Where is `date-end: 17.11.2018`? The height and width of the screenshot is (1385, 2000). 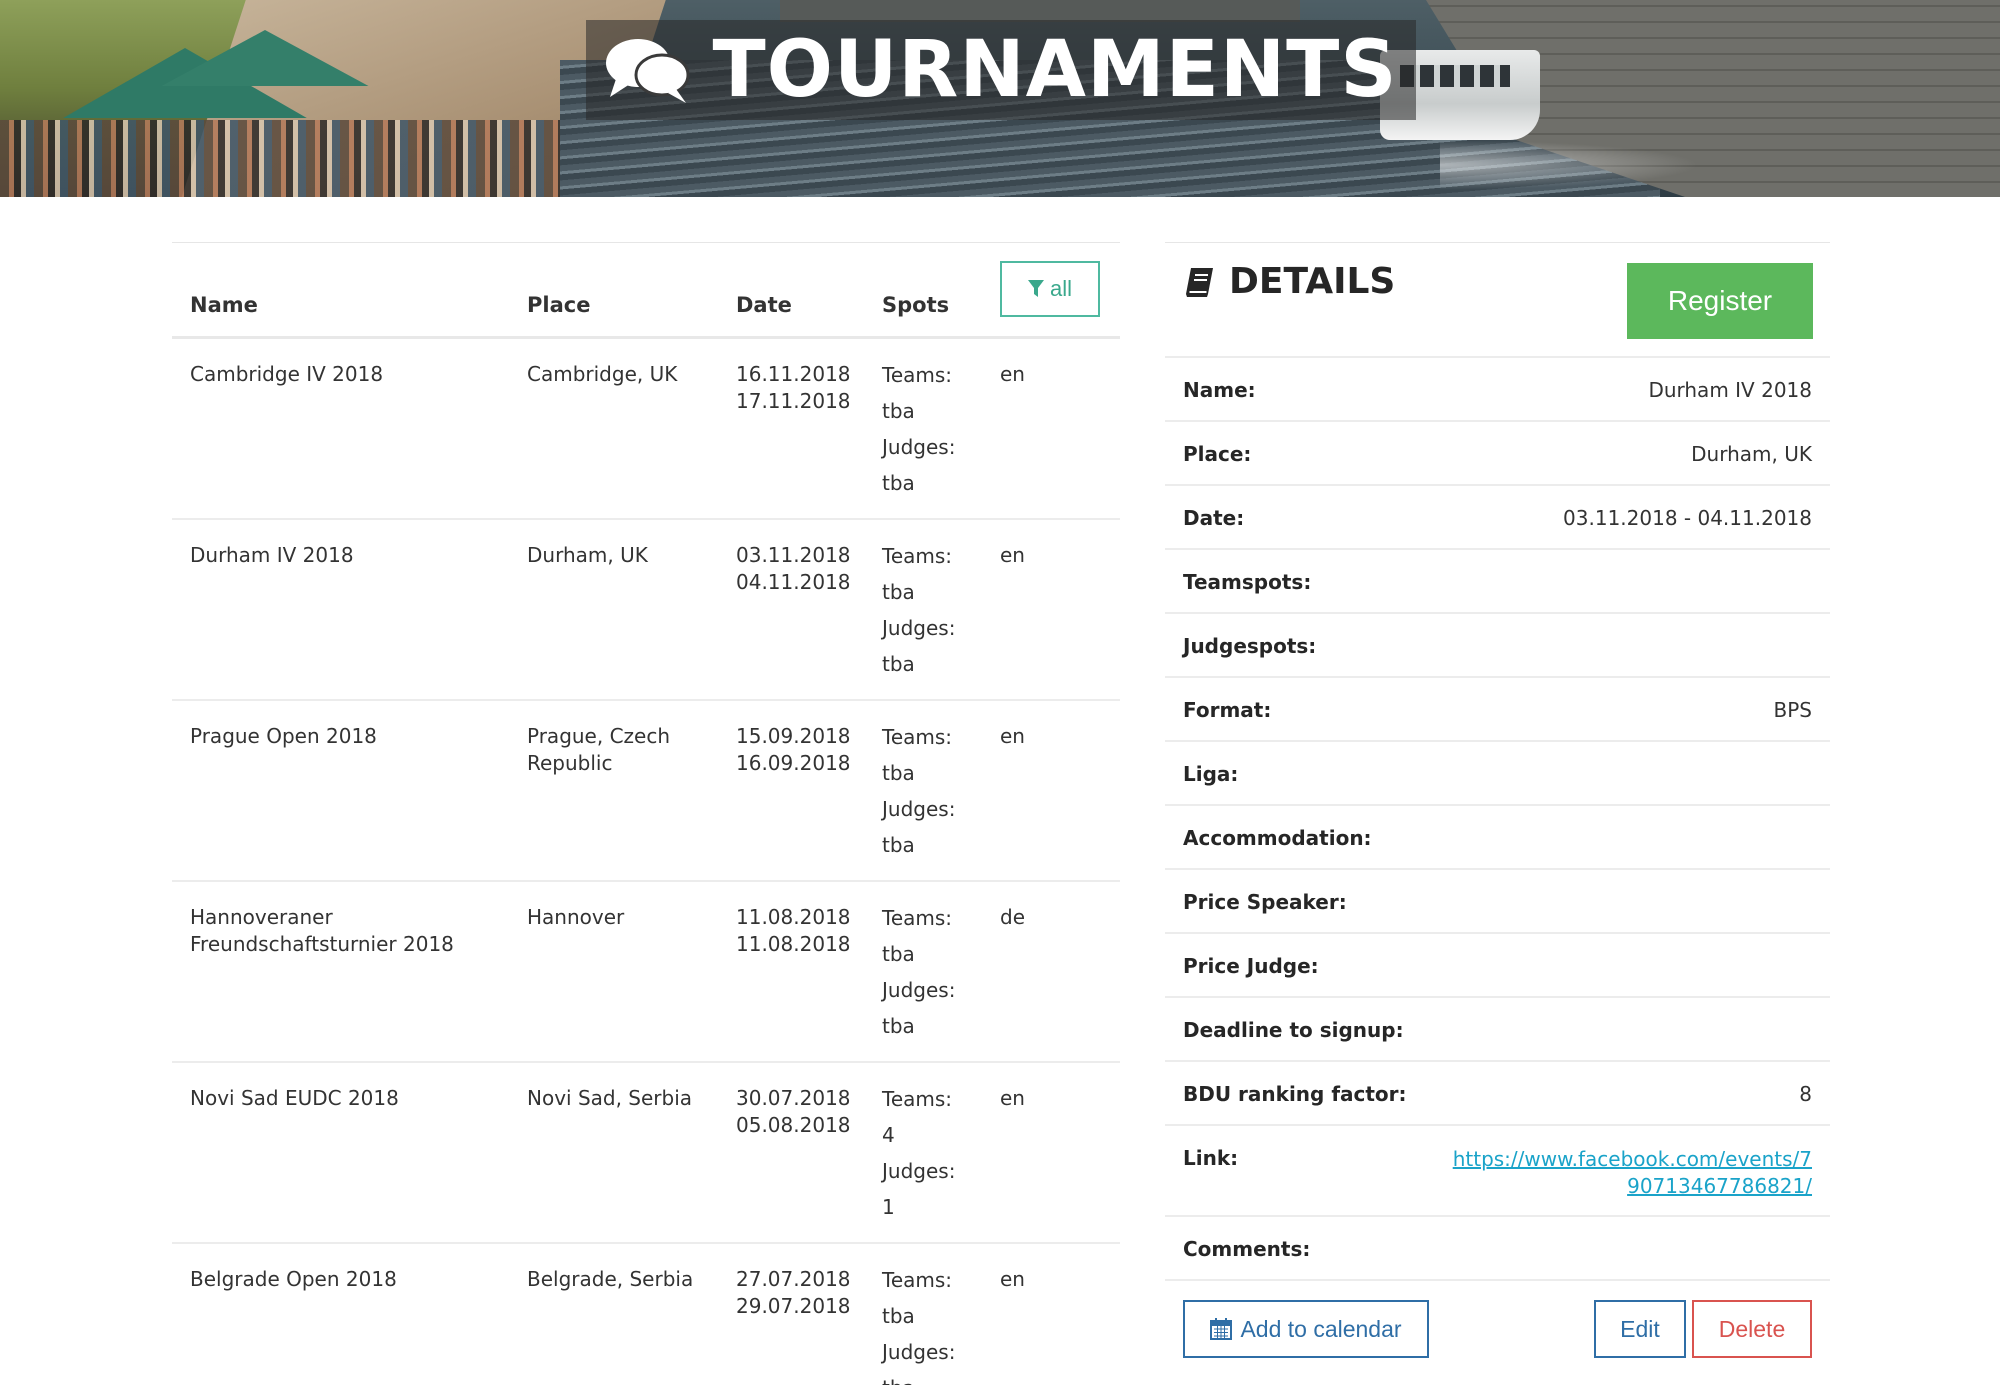 date-end: 17.11.2018 is located at coordinates (793, 401).